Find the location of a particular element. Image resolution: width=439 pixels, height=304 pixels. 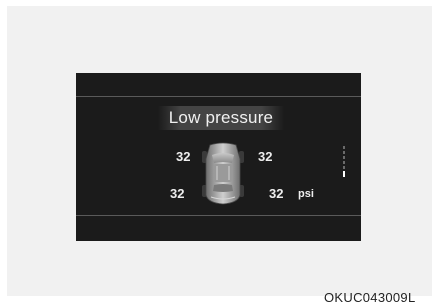

vertical-level-gauge-icon is located at coordinates (344, 161).